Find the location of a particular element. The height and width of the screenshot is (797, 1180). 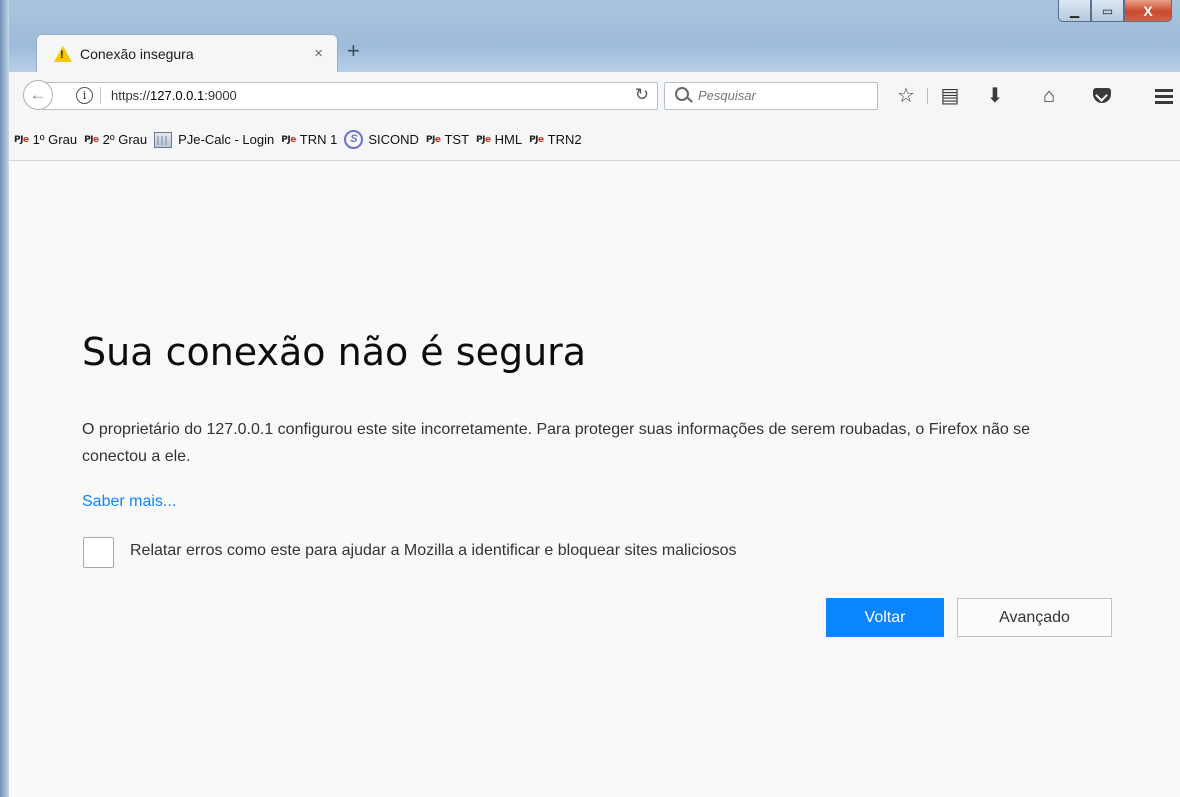

search-icon is located at coordinates (682, 94).